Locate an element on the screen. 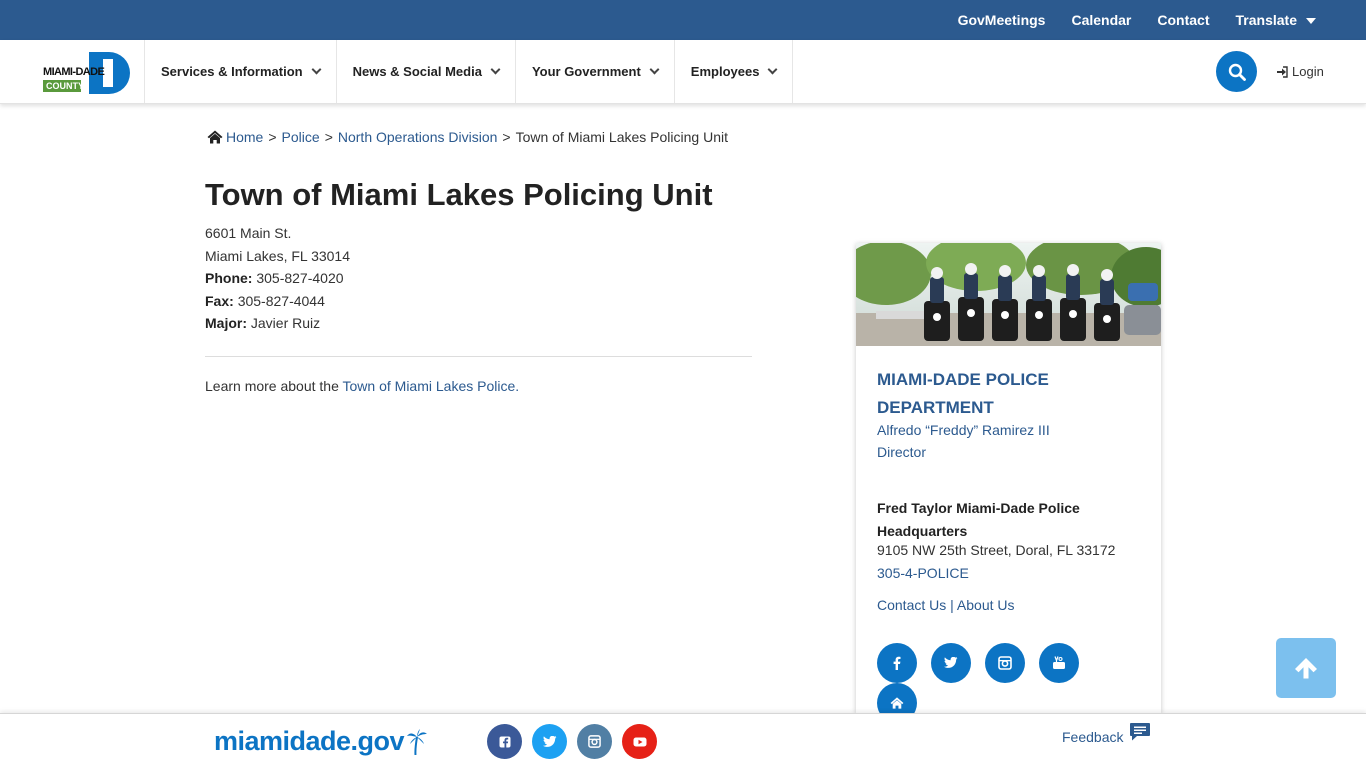 The width and height of the screenshot is (1366, 768). street-address: 6601 Main St. is located at coordinates (248, 233).